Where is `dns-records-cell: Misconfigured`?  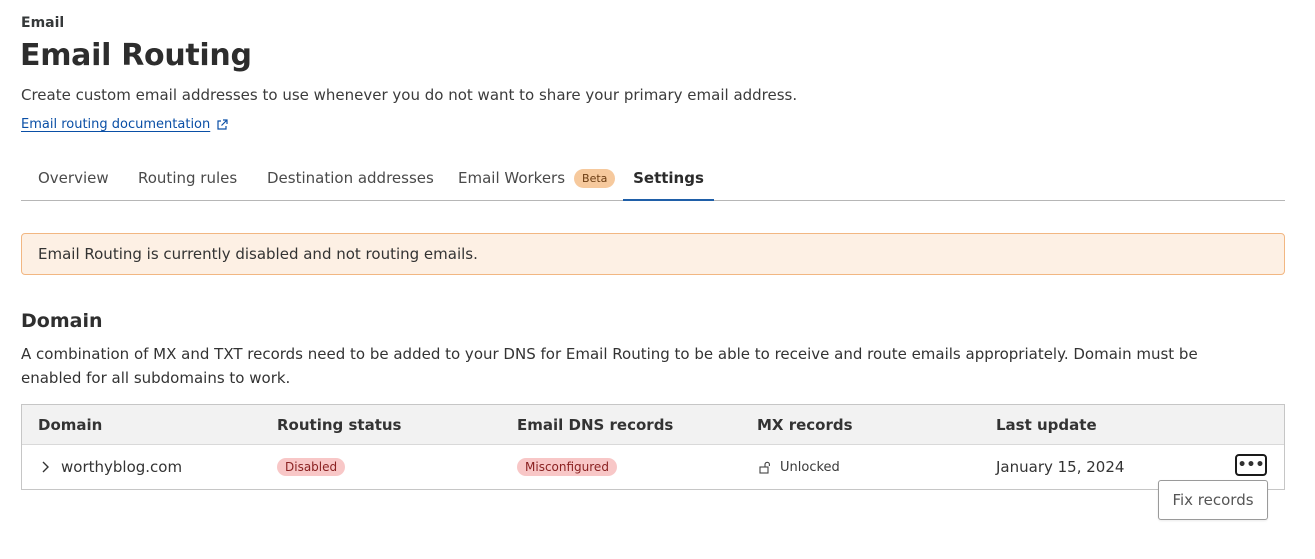
dns-records-cell: Misconfigured is located at coordinates (567, 467).